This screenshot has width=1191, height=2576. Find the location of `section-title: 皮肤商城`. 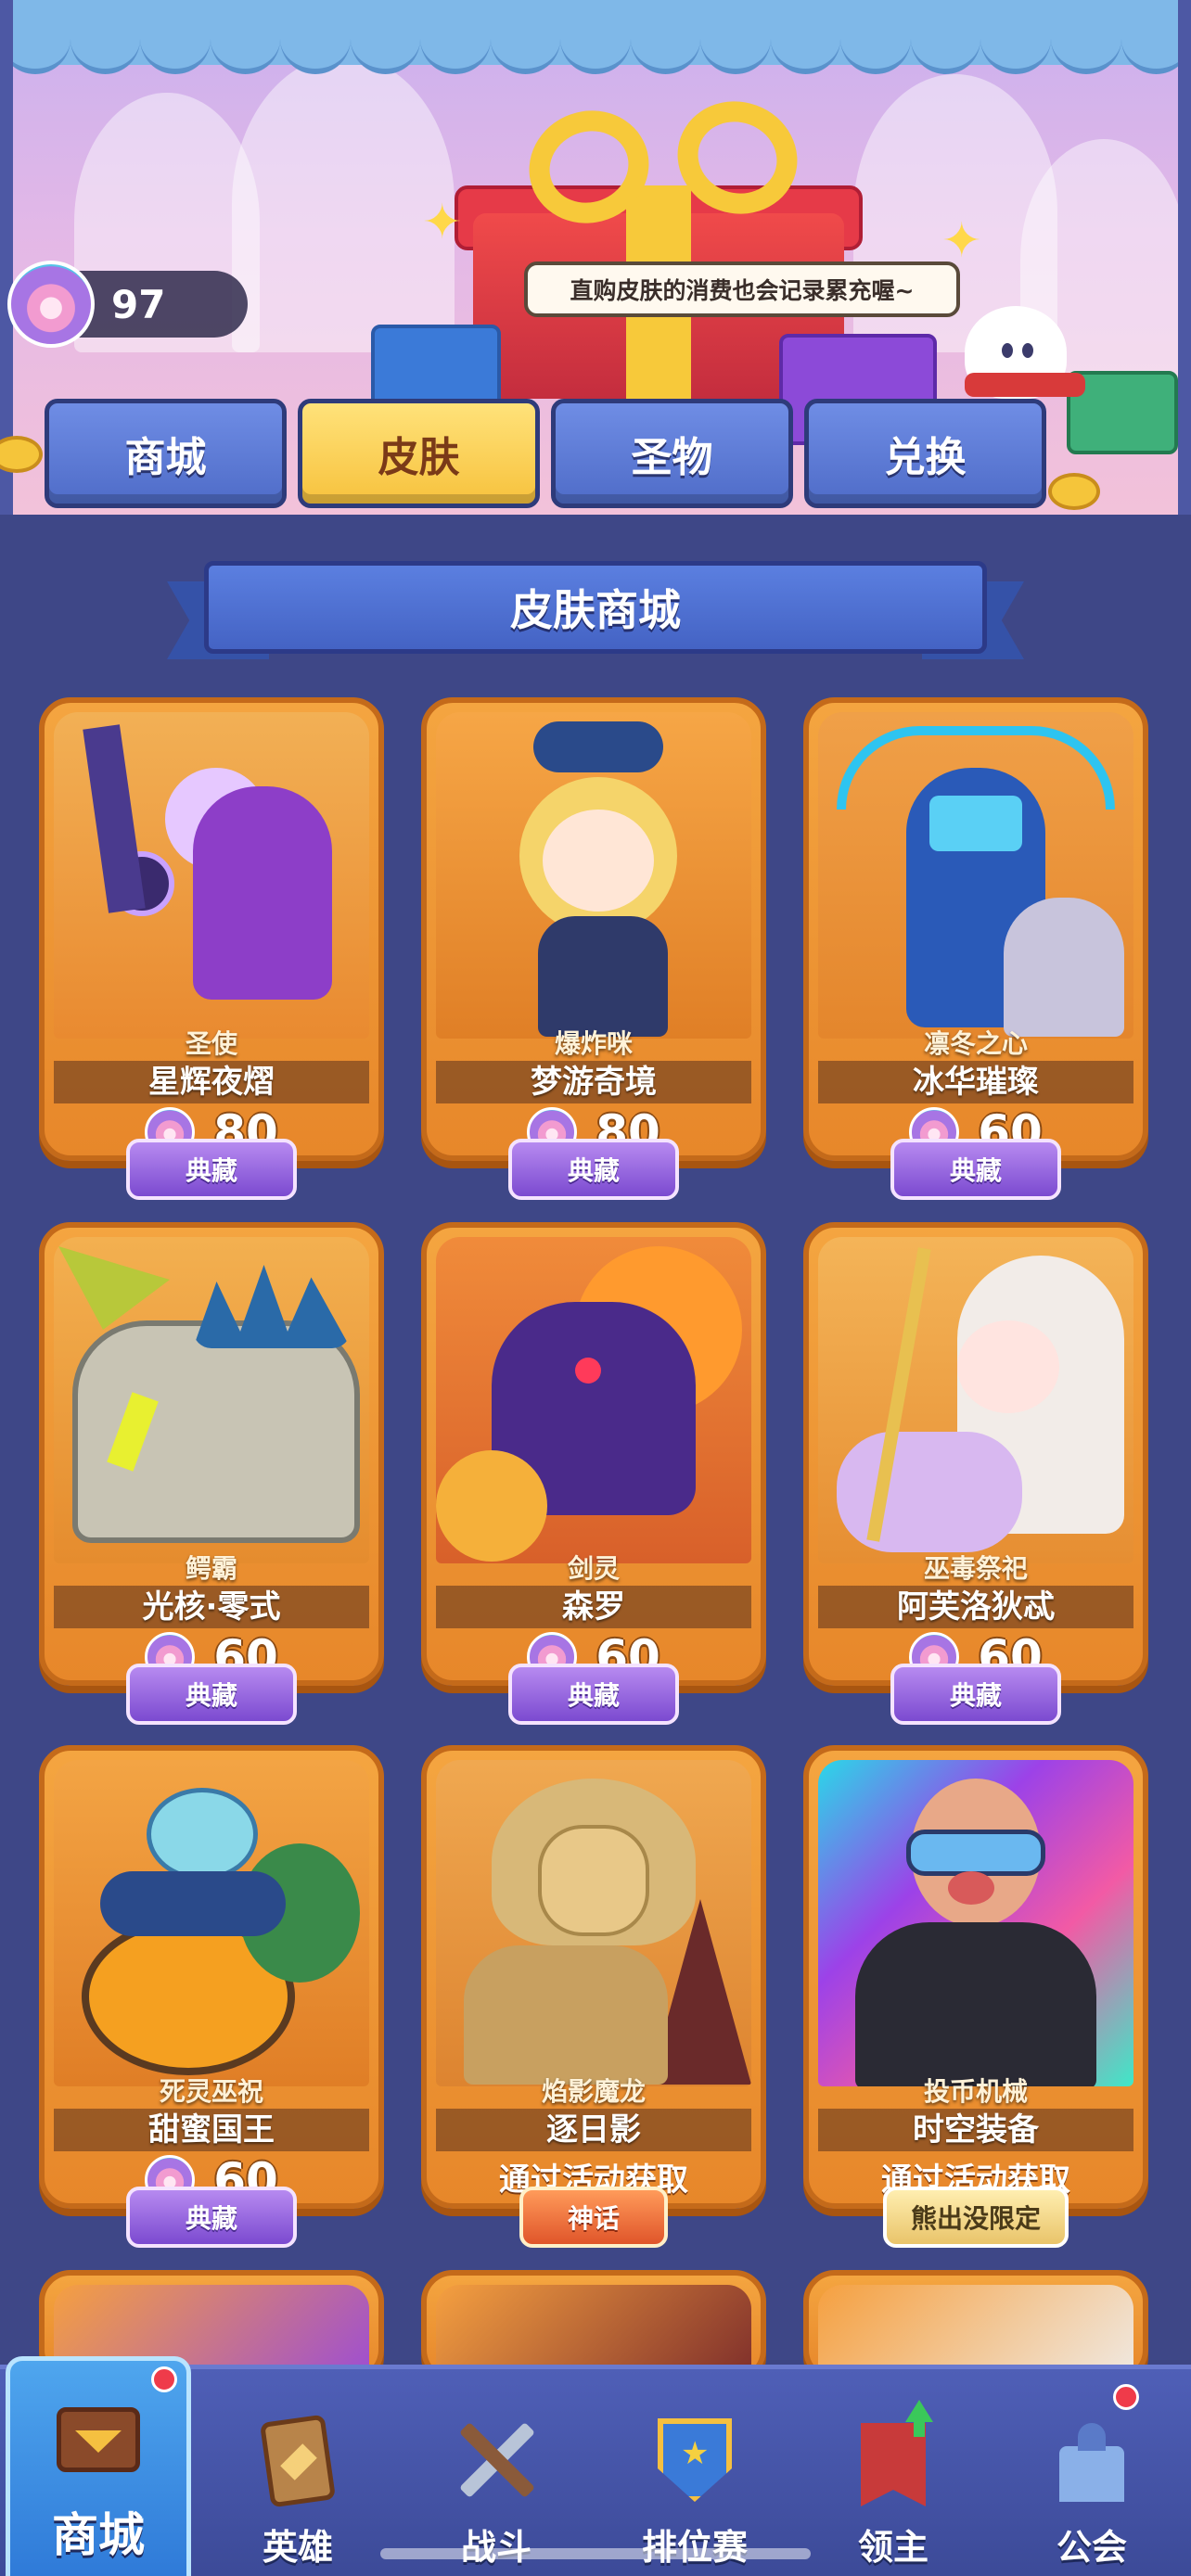

section-title: 皮肤商城 is located at coordinates (595, 608).